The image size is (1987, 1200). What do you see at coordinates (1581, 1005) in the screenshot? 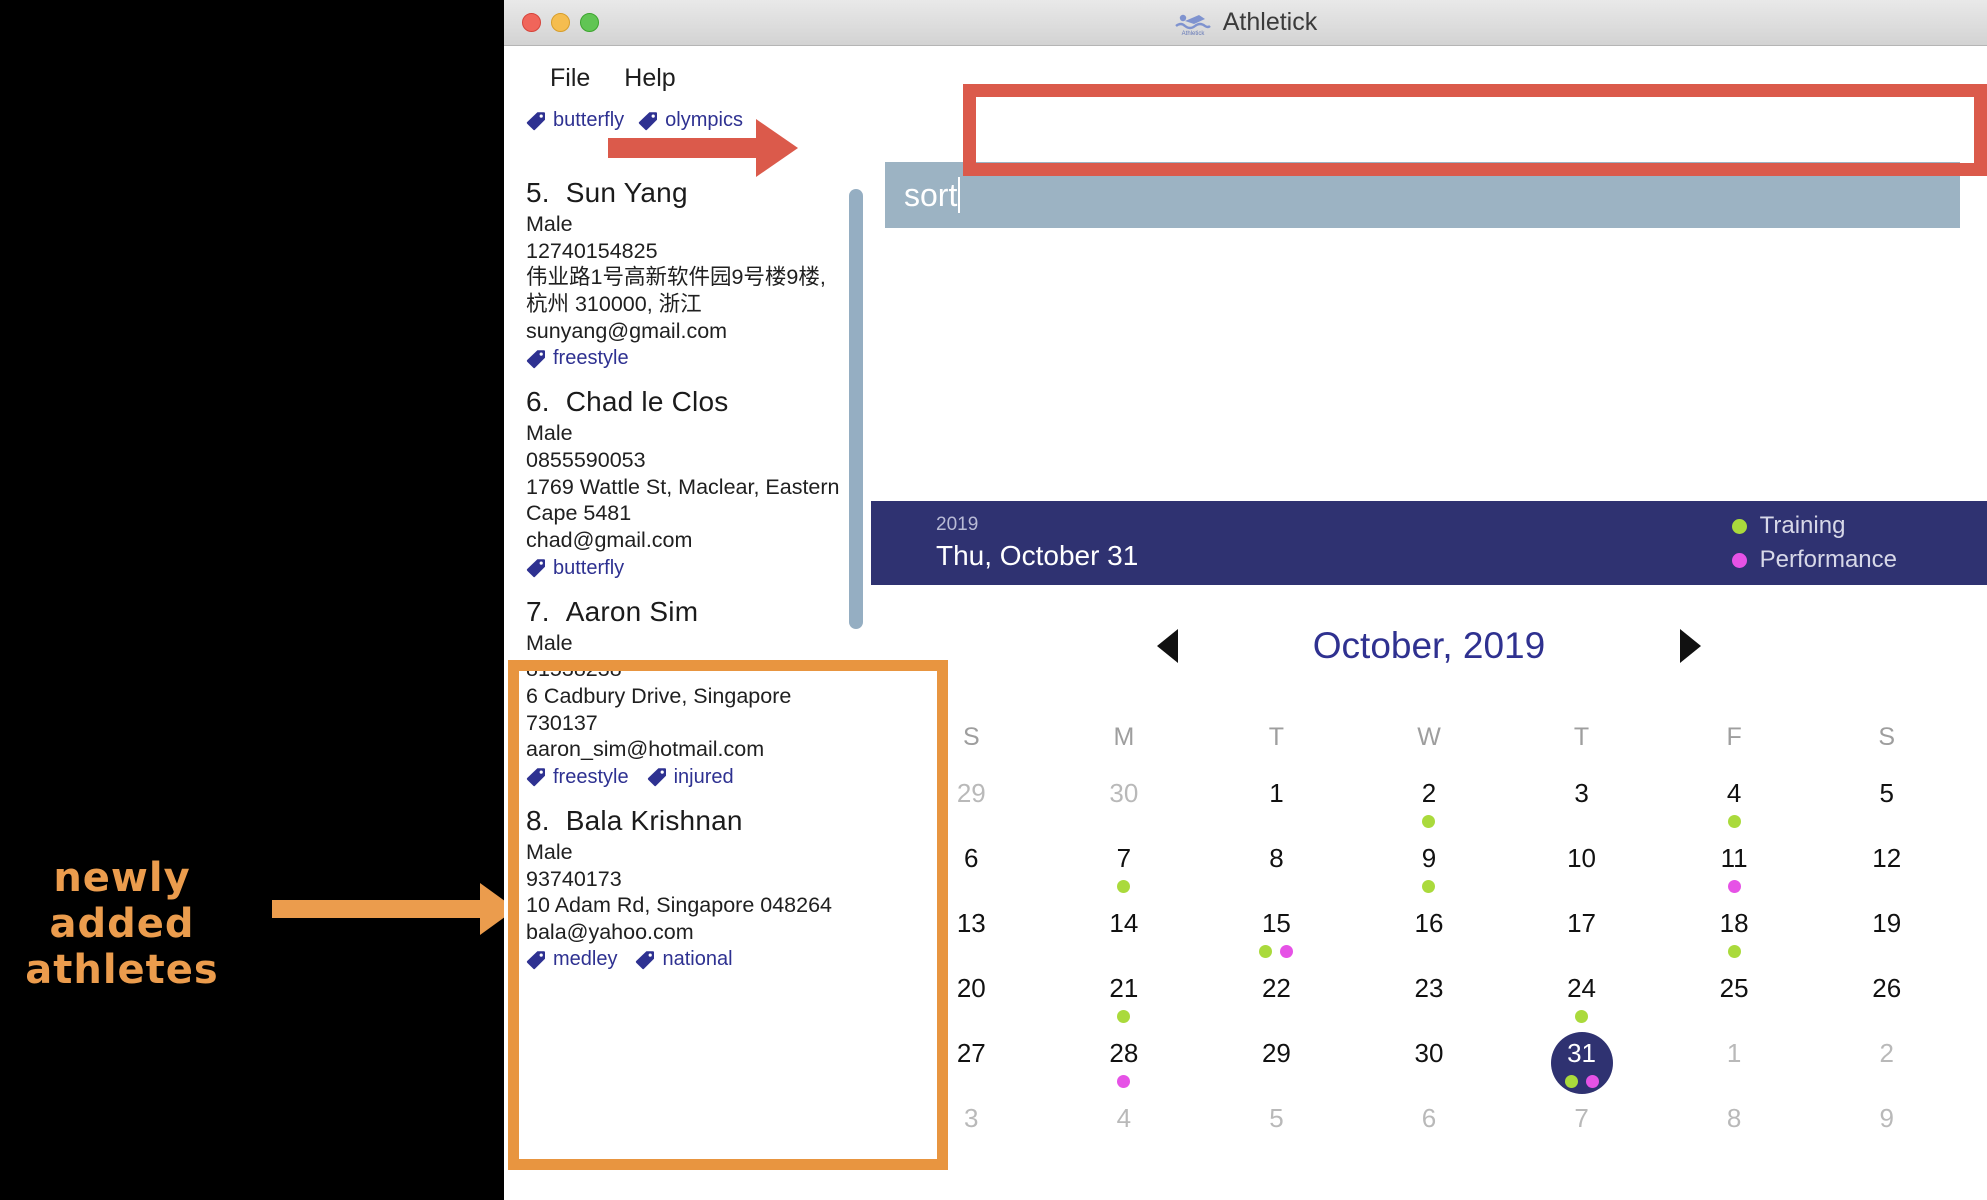
I see `calendar-day-cell: 24` at bounding box center [1581, 1005].